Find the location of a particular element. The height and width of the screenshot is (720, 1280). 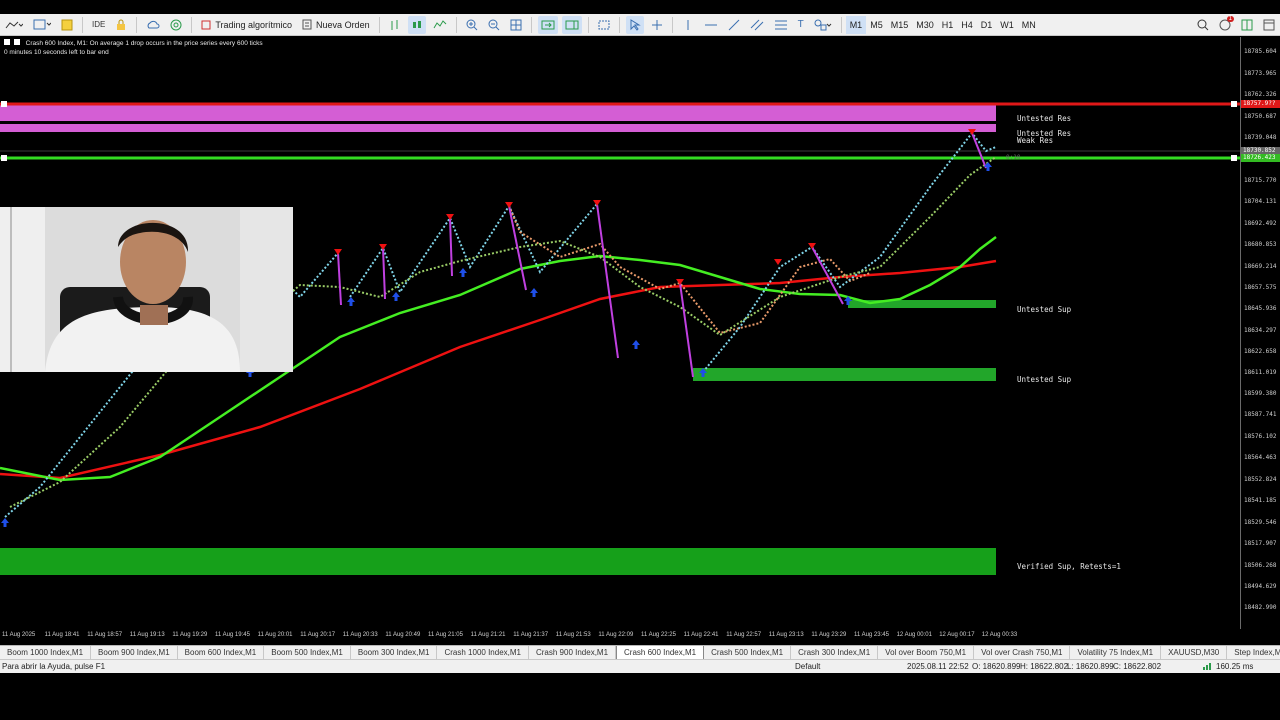

timeframe-d1: D1 is located at coordinates (987, 25).